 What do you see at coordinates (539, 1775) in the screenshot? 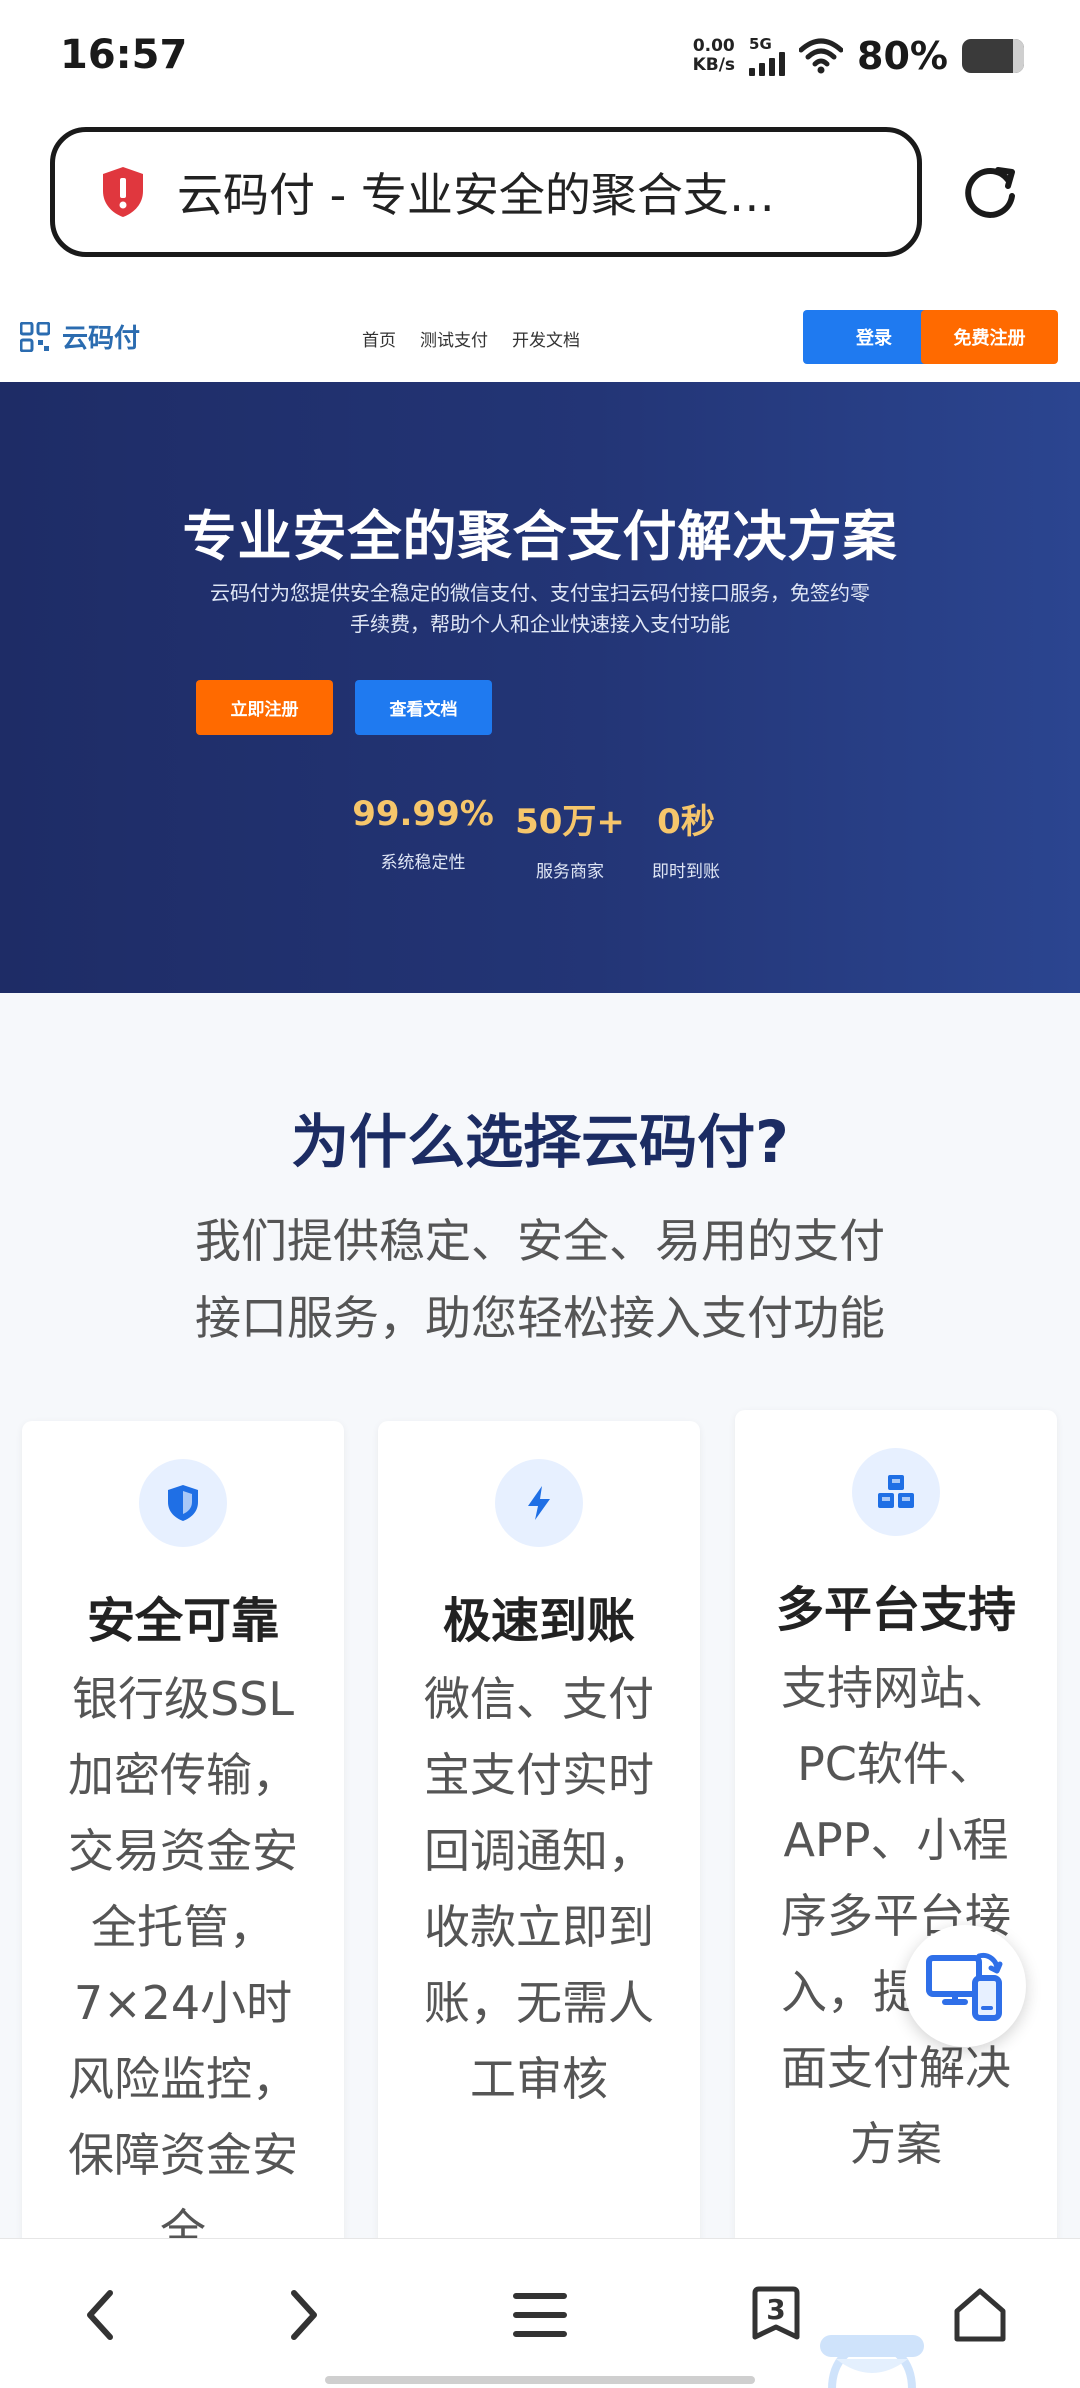
I see `card-desc-line: 宝支付实时` at bounding box center [539, 1775].